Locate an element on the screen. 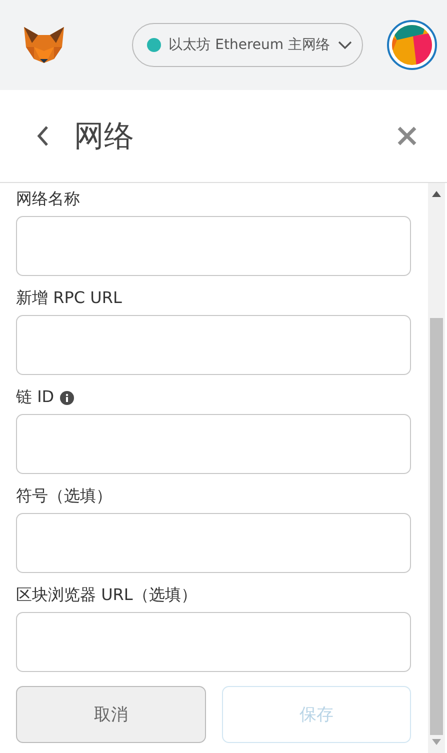 This screenshot has height=753, width=447. back-icon is located at coordinates (43, 136).